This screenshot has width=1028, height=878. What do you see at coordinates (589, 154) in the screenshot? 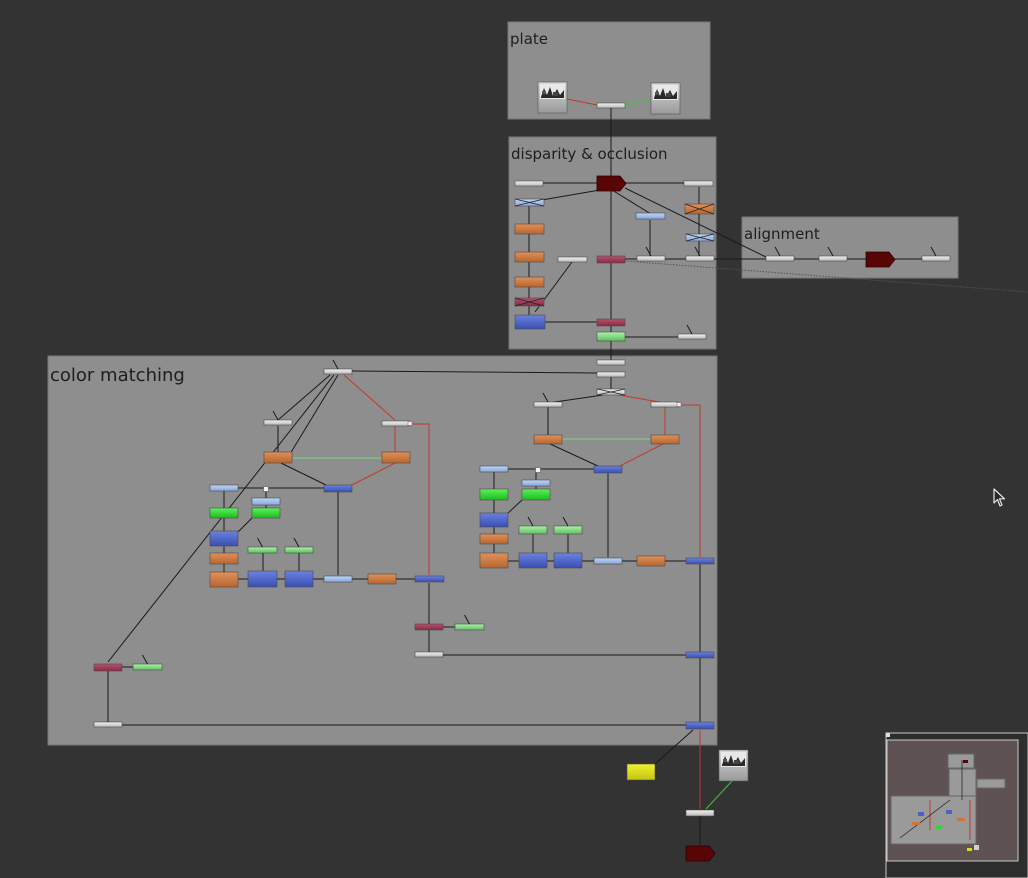
I see `backdrop-disparity-label: disparity & occlusion` at bounding box center [589, 154].